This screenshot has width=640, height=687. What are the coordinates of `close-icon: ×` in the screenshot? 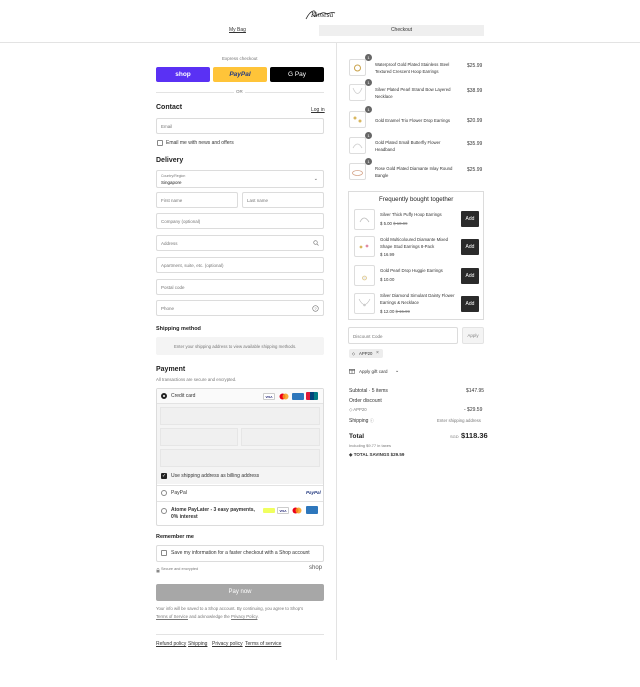 It's located at (377, 353).